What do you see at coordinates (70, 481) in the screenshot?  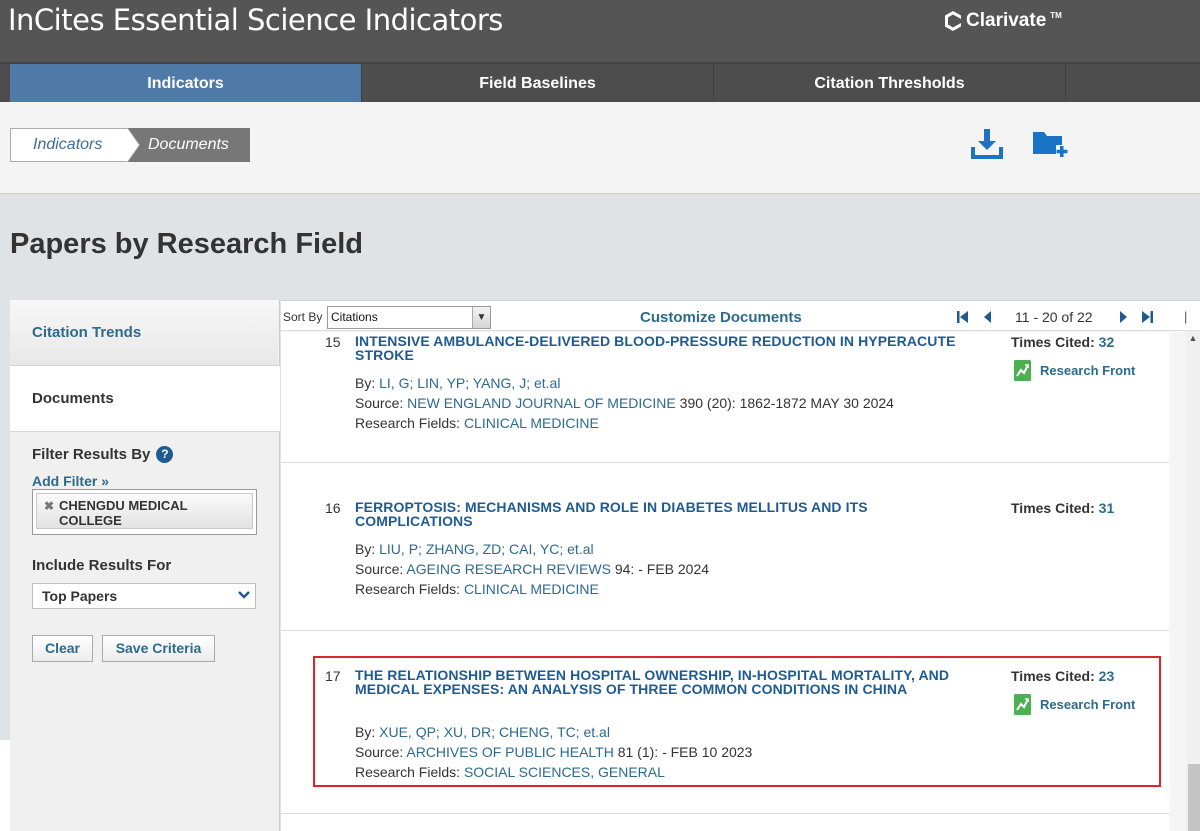 I see `add-filter-link: Add Filter »` at bounding box center [70, 481].